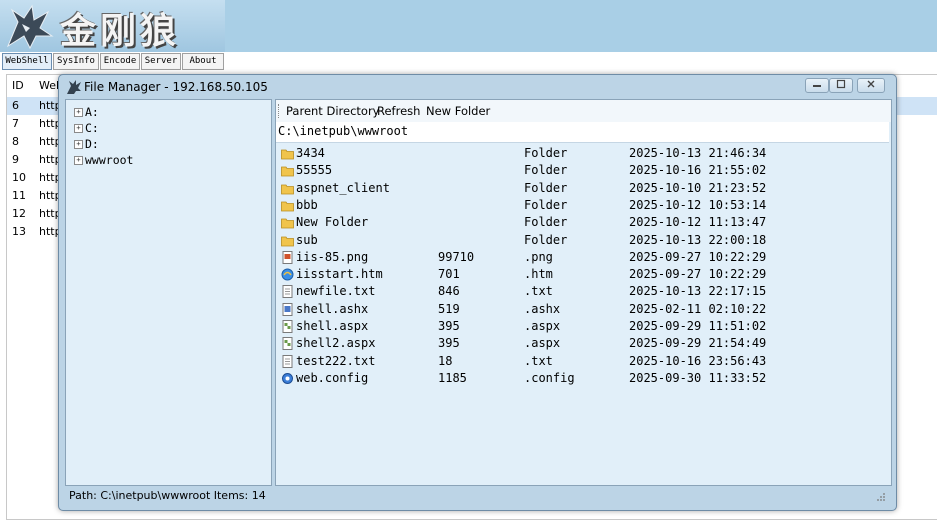  I want to click on file-row: iisstart.htm 701 .htm 2025-09-27 10:22:29, so click(582, 274).